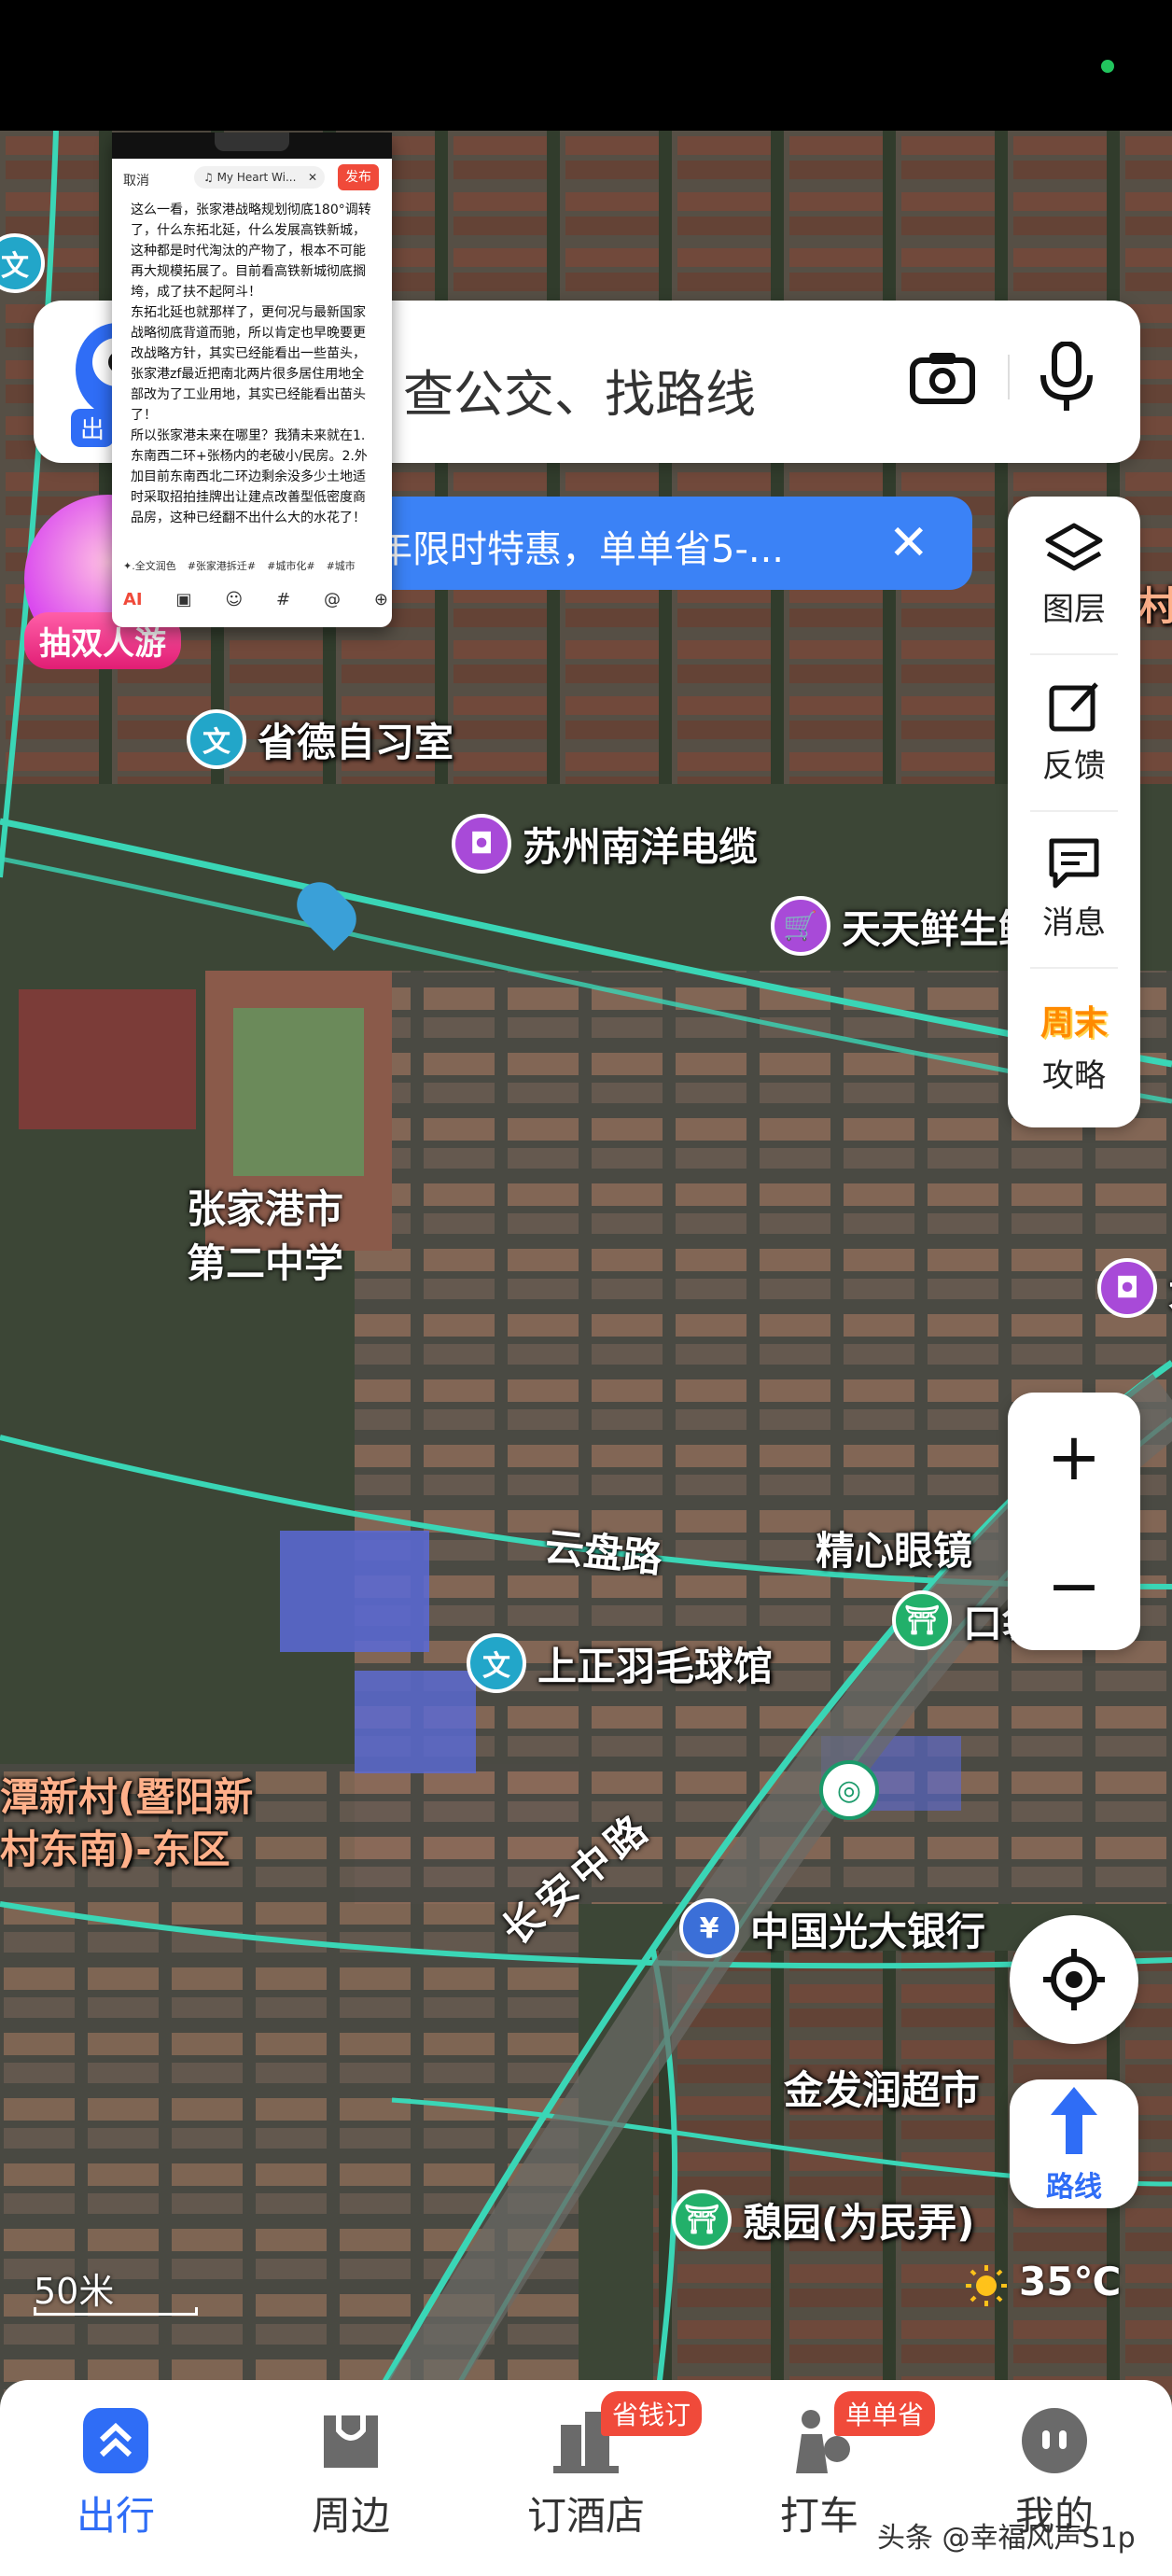 This screenshot has height=2576, width=1172. What do you see at coordinates (1107, 66) in the screenshot?
I see `status-indicator-dot` at bounding box center [1107, 66].